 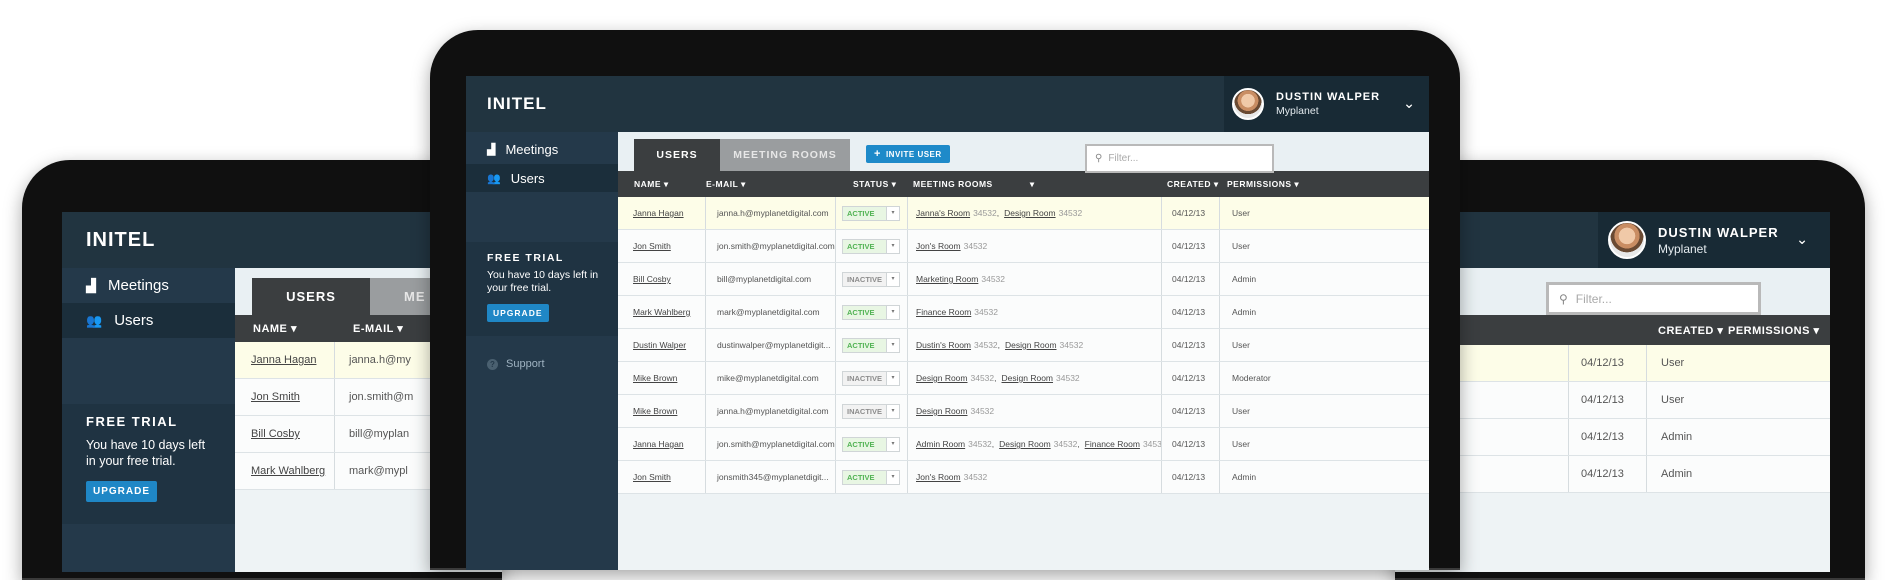 What do you see at coordinates (776, 444) in the screenshot?
I see `user-email: jon.smith@myplanetdigital.com` at bounding box center [776, 444].